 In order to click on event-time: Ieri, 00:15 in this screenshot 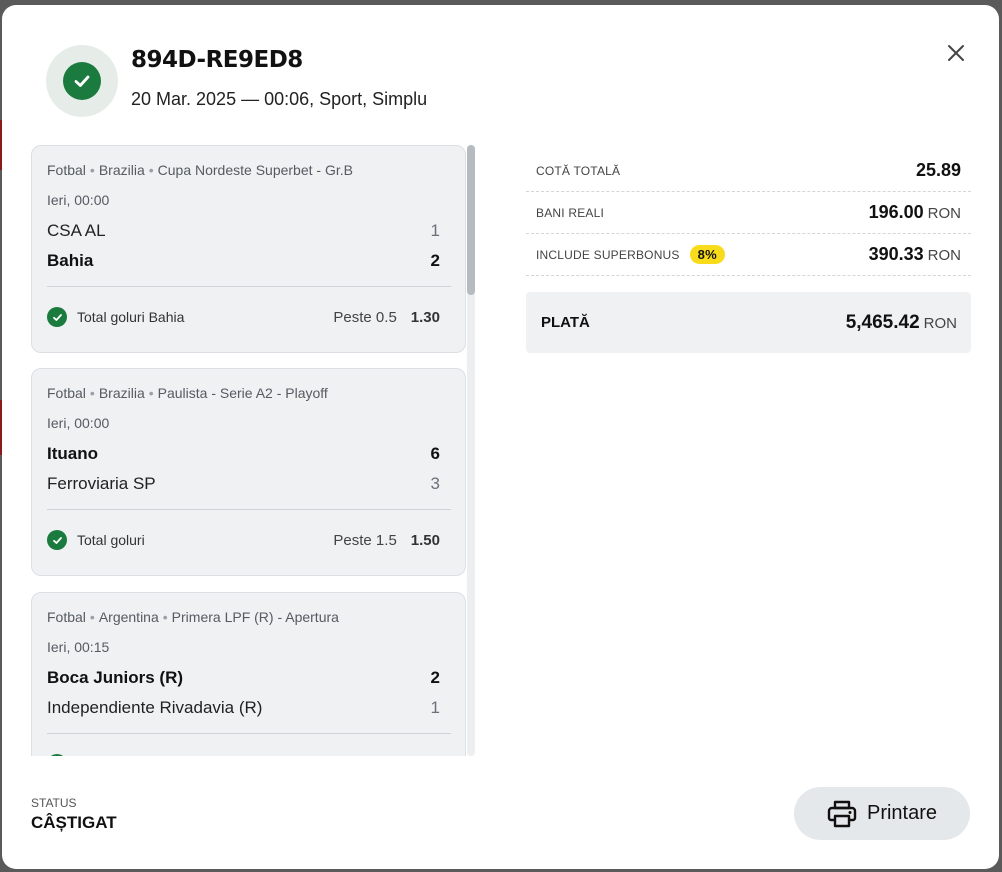, I will do `click(78, 647)`.